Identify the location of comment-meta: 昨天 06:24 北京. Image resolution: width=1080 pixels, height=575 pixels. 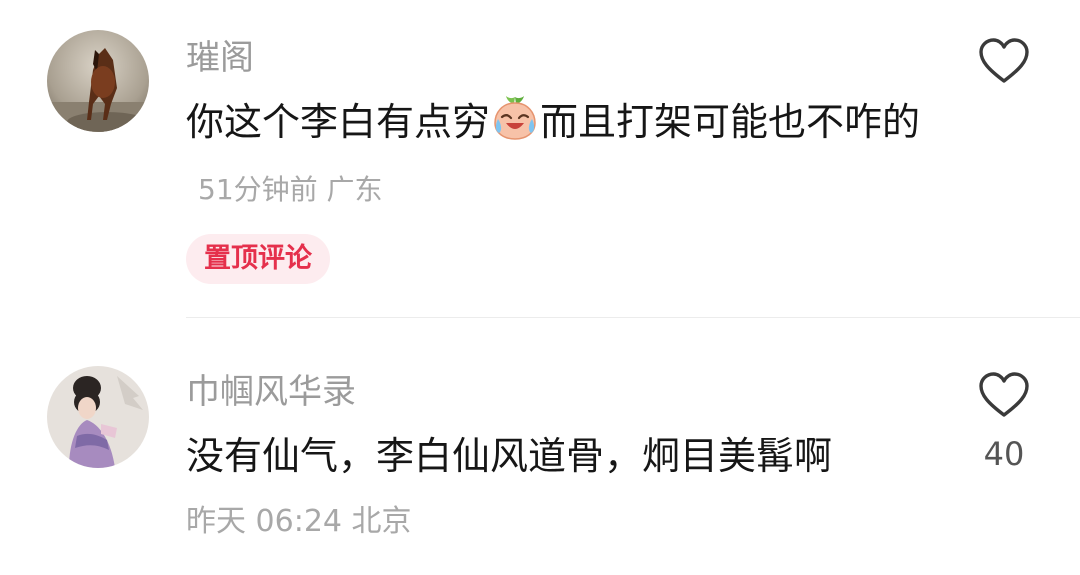
(299, 522).